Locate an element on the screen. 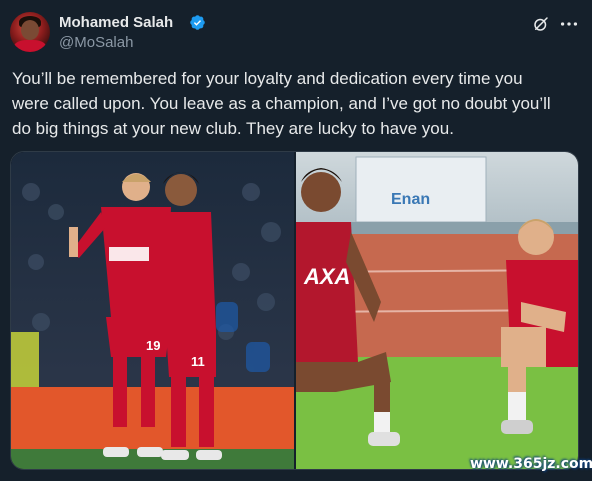 The image size is (592, 481). more-icon is located at coordinates (569, 24).